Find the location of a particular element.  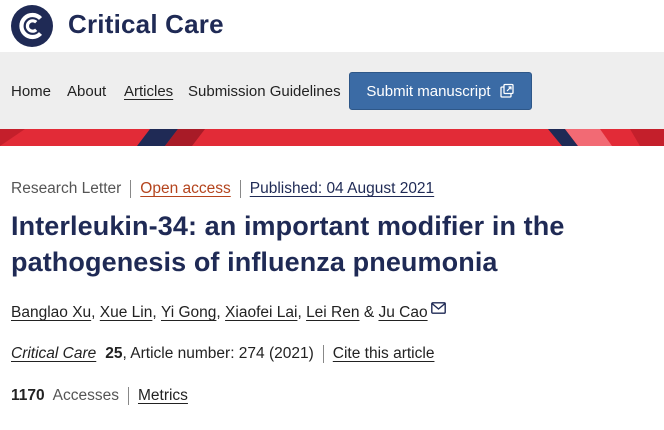

submit-manuscript-button: Submit manuscript is located at coordinates (440, 91).